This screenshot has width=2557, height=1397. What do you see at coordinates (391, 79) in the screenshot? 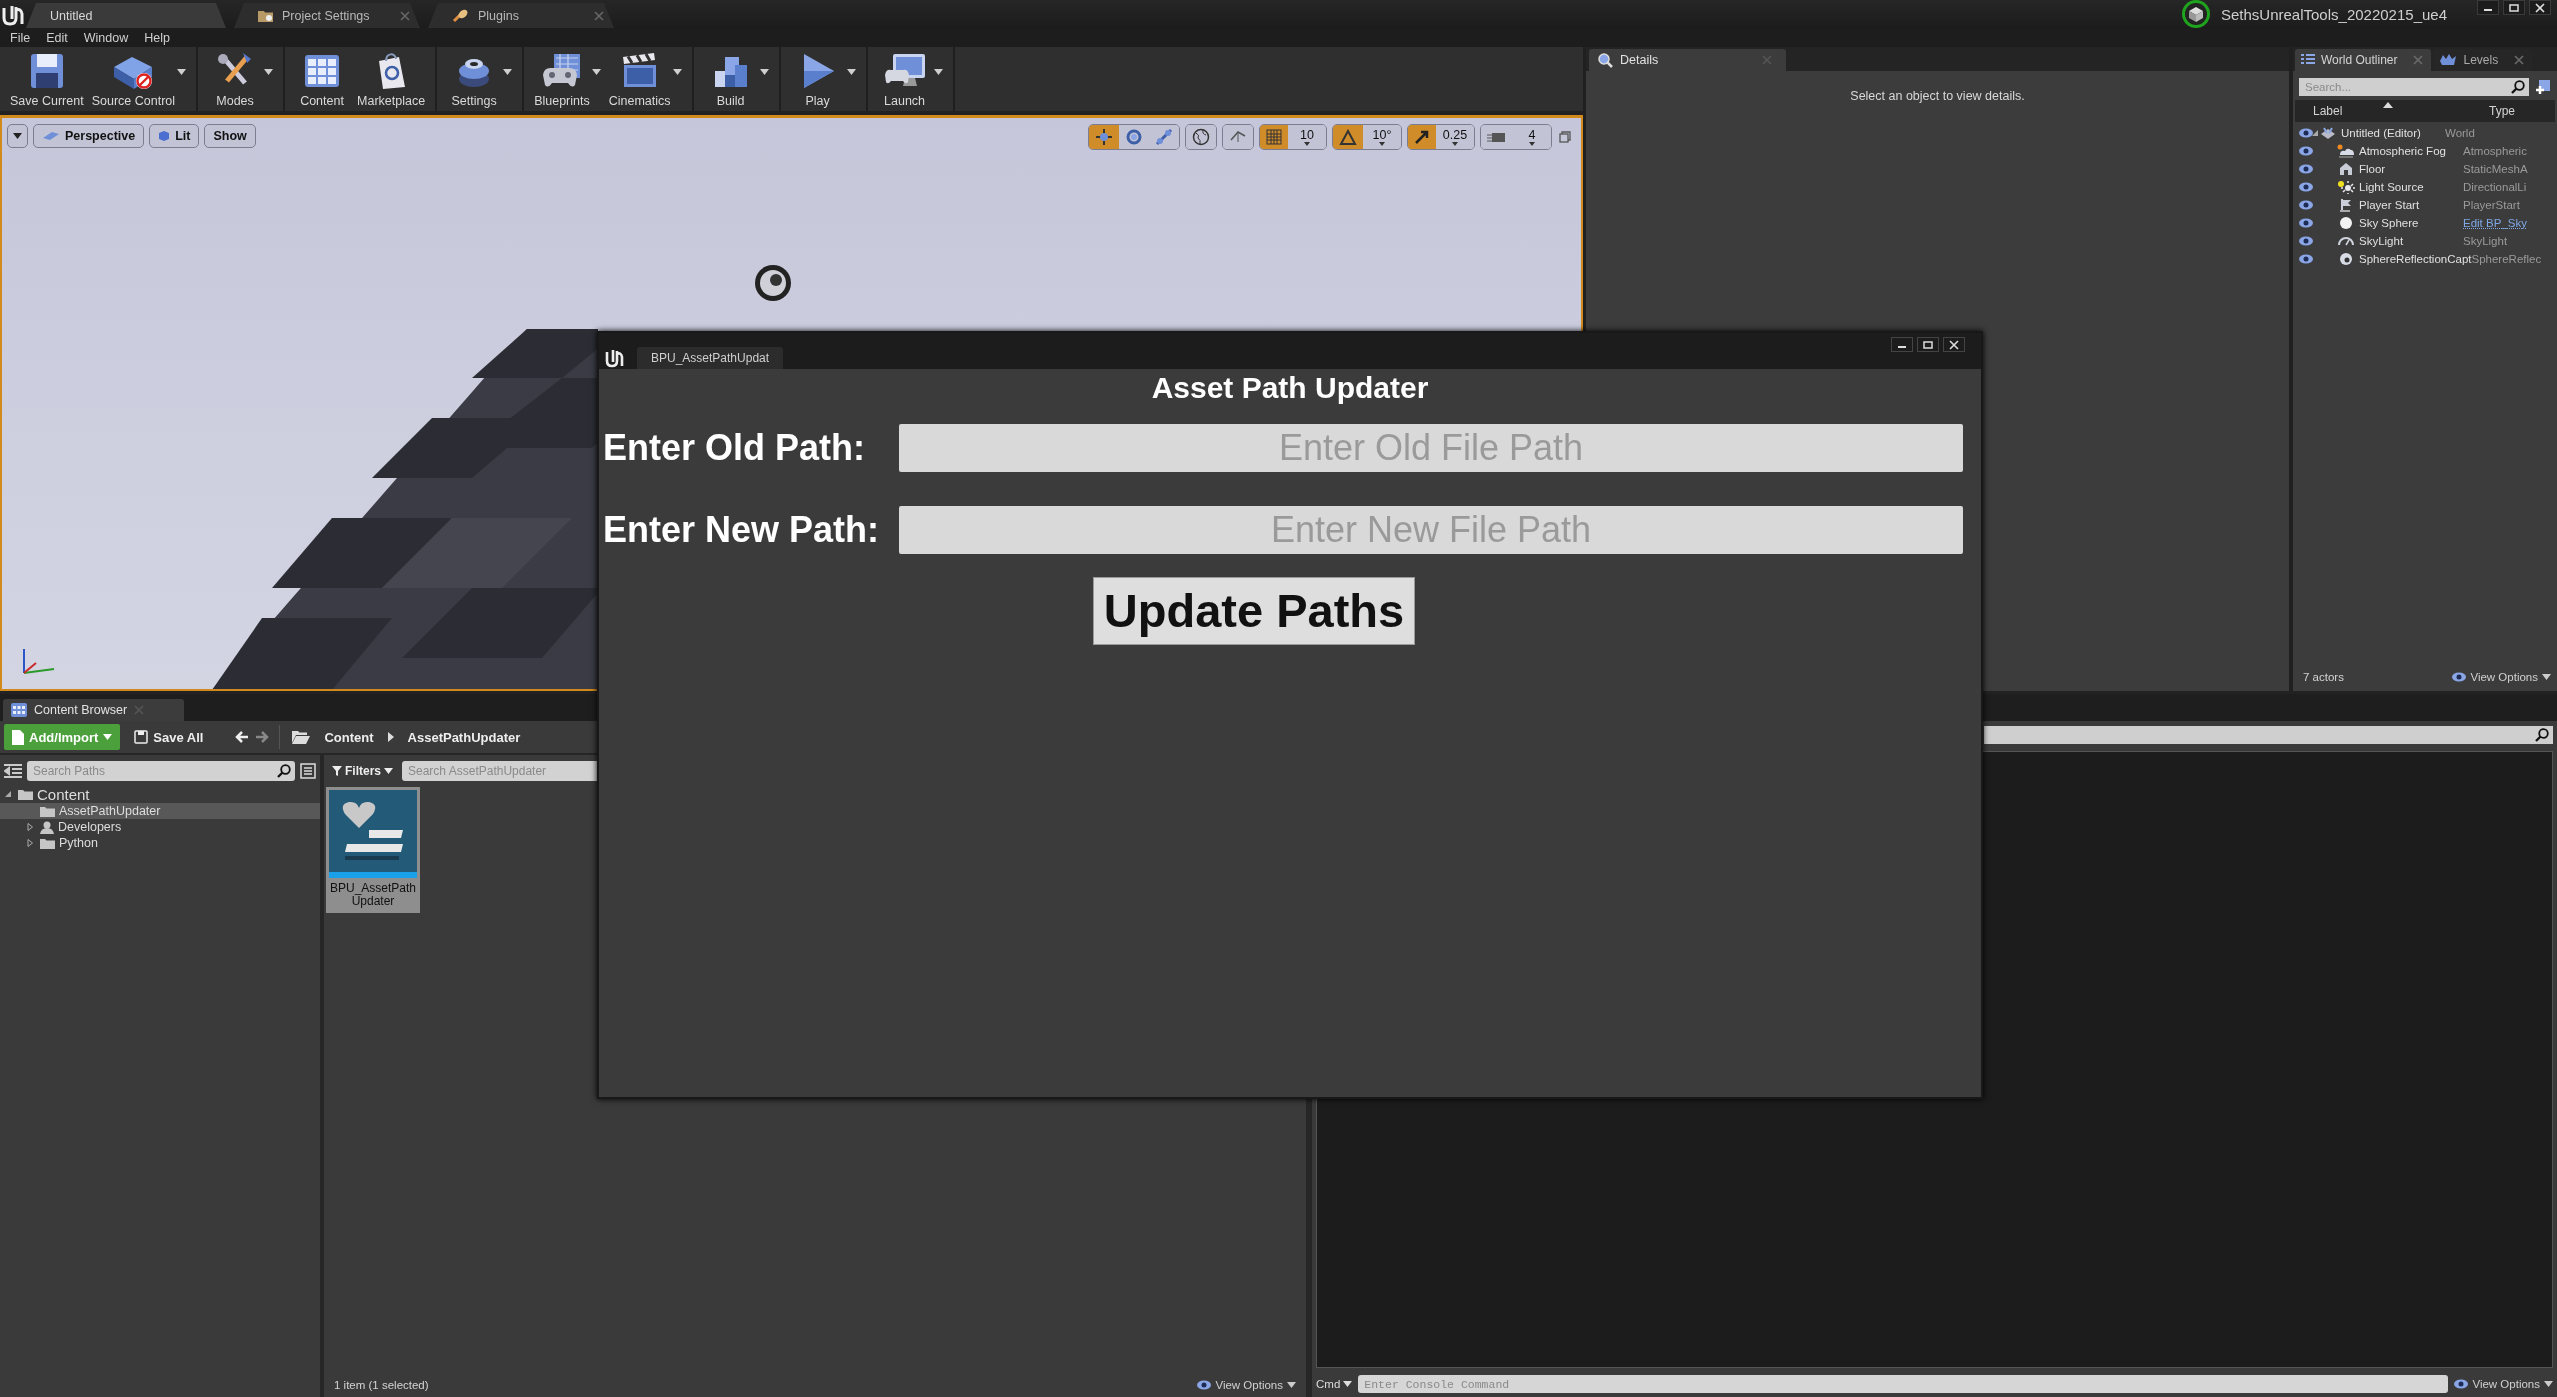
I see `toolbar-button: Marketplace` at bounding box center [391, 79].